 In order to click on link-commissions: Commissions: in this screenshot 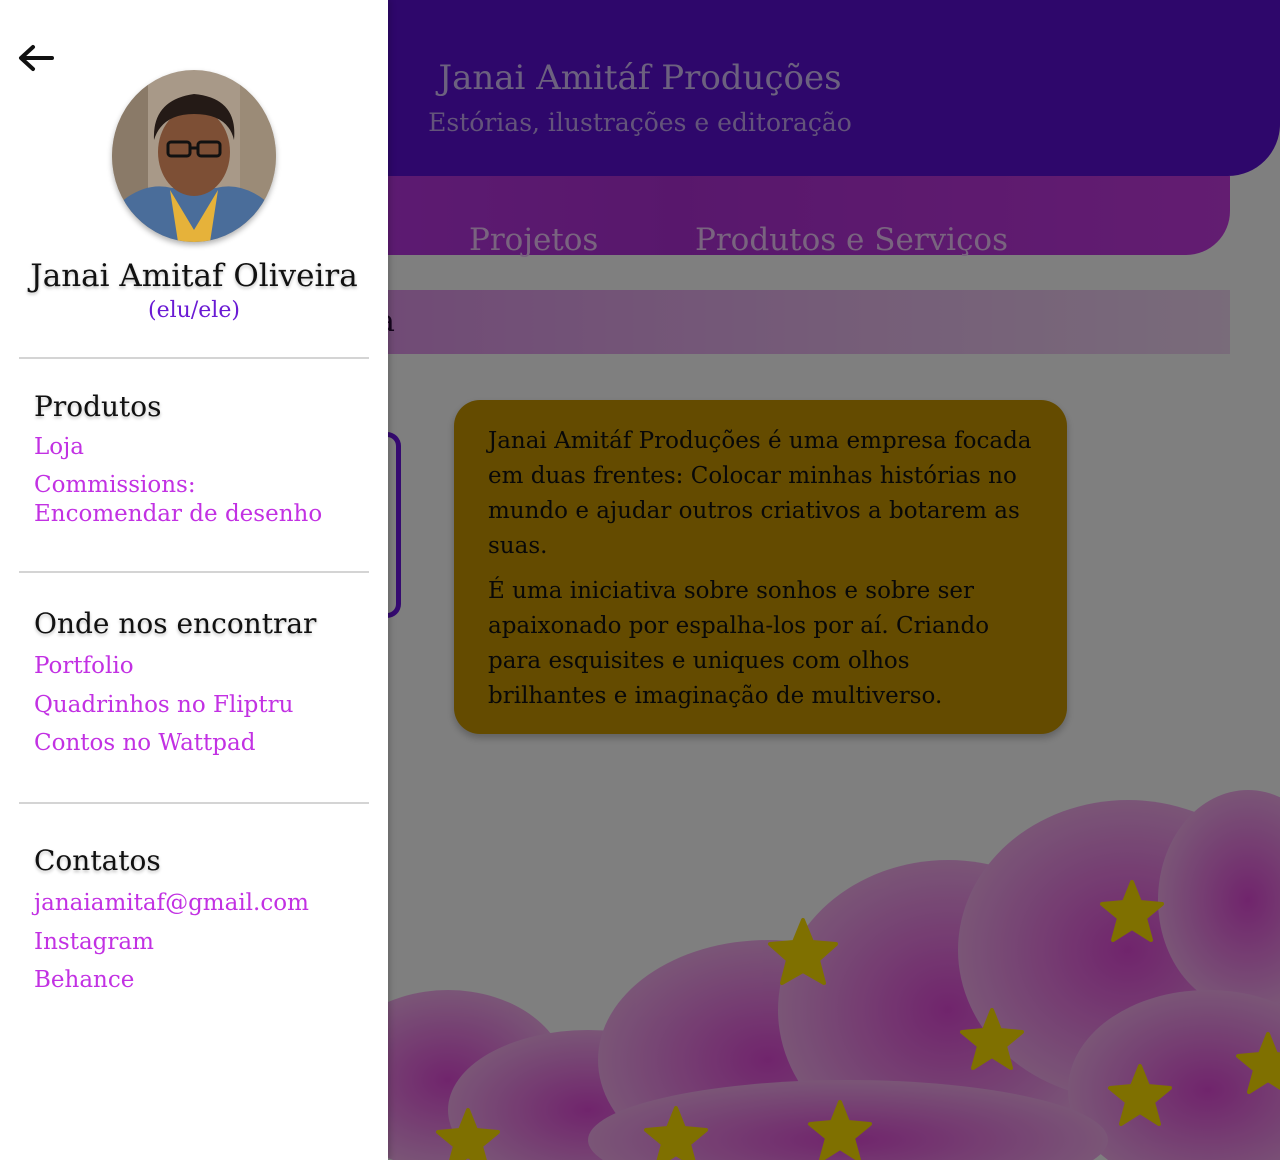, I will do `click(115, 485)`.